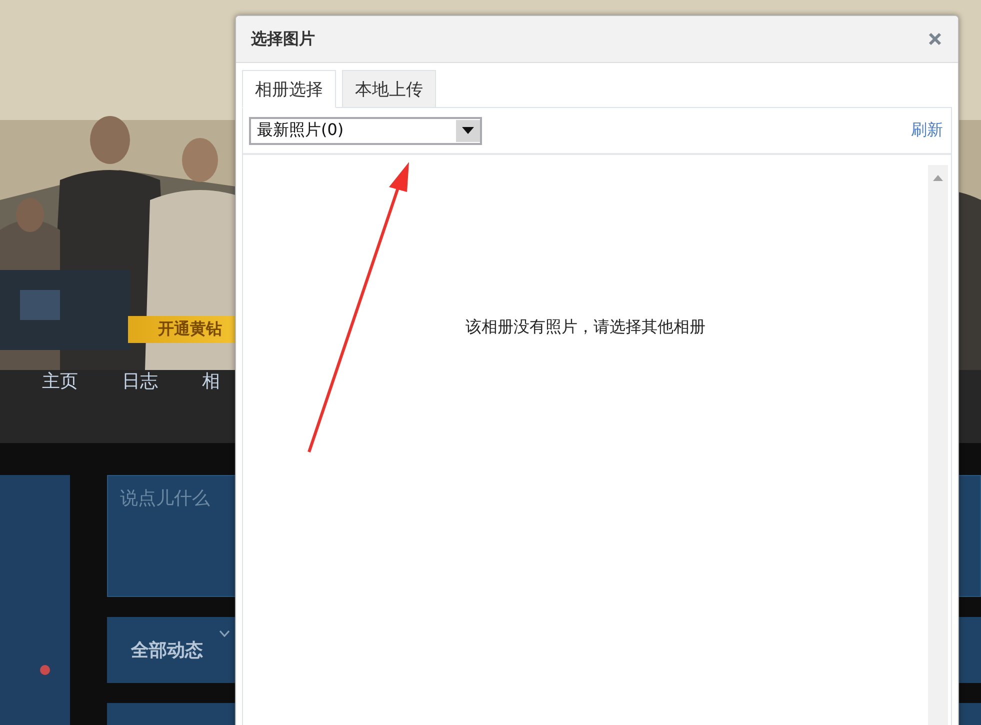 This screenshot has height=725, width=981. What do you see at coordinates (938, 178) in the screenshot?
I see `scroll-up-icon` at bounding box center [938, 178].